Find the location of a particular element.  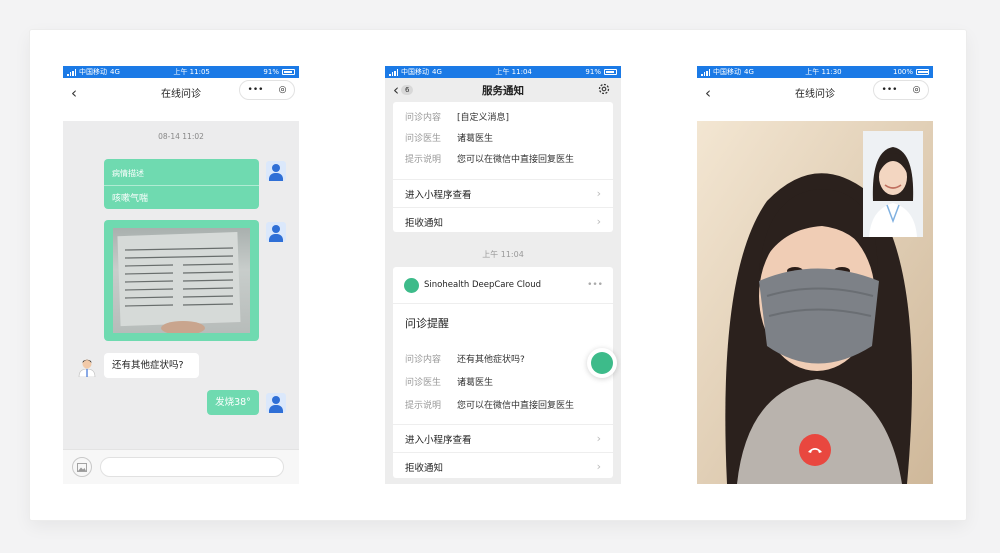

back-button: ‹ 6 is located at coordinates (403, 90).